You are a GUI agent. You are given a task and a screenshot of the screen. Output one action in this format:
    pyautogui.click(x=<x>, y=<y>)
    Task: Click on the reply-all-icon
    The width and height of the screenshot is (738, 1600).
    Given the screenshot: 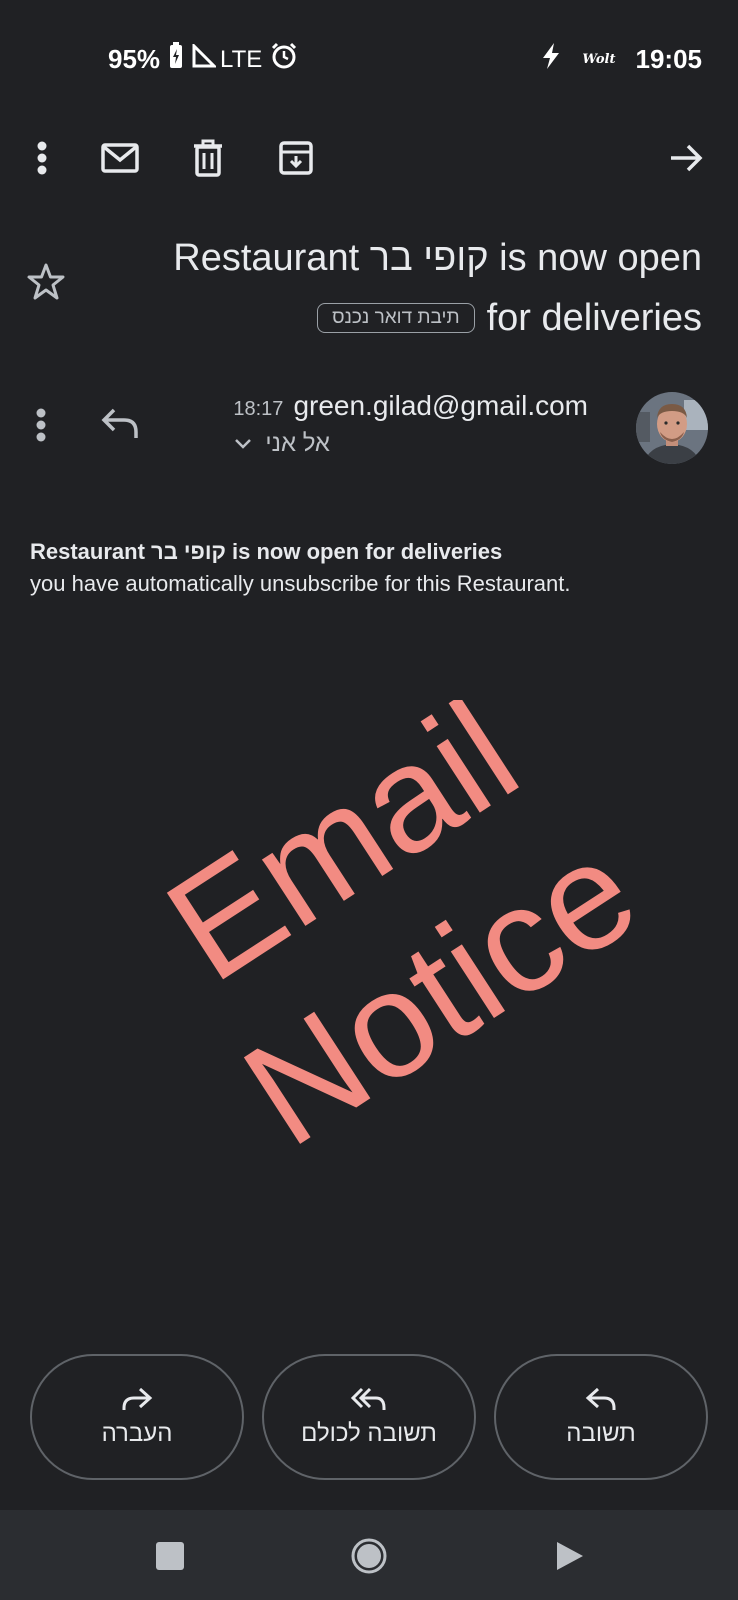 What is the action you would take?
    pyautogui.click(x=368, y=1398)
    